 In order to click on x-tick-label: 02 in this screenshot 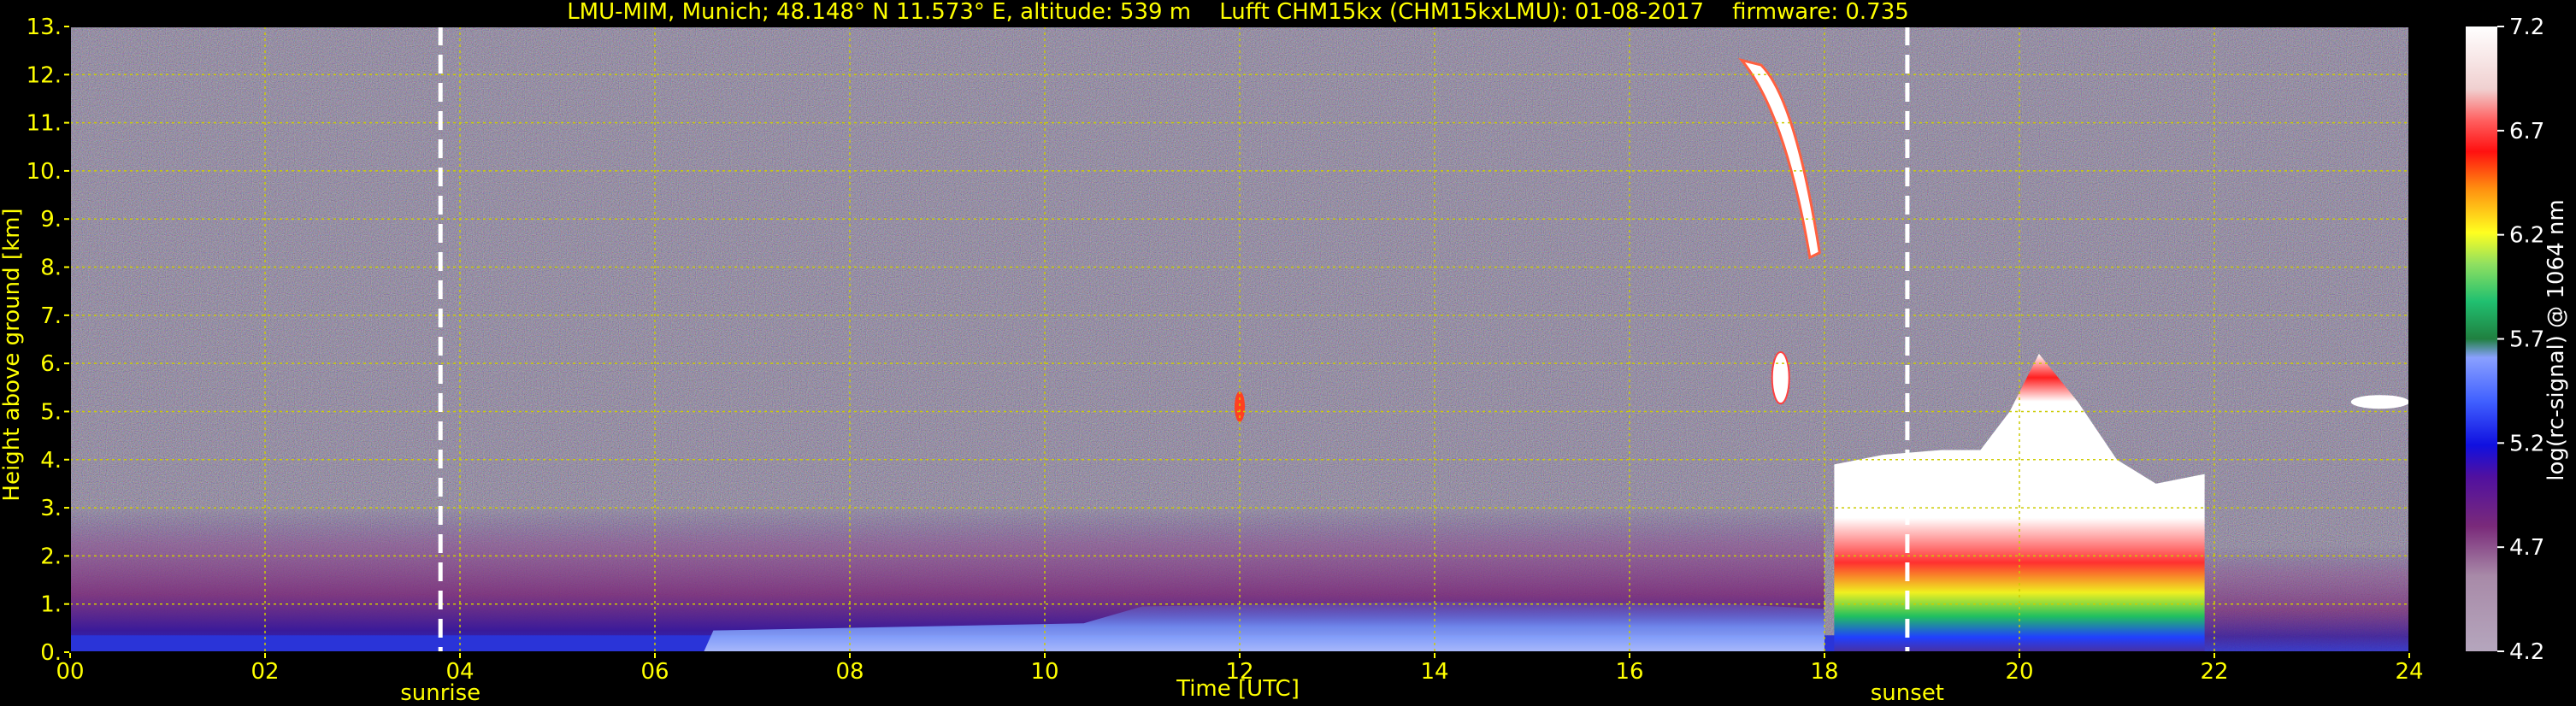, I will do `click(265, 672)`.